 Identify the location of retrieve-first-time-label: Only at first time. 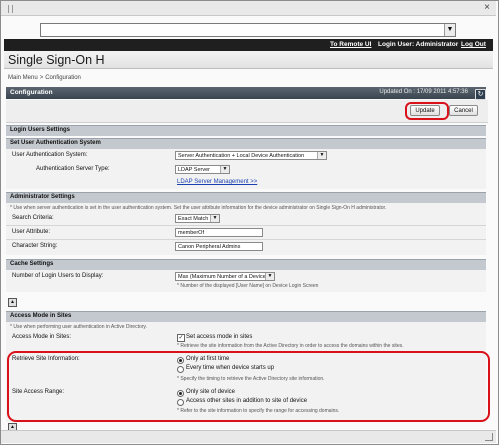
(208, 359).